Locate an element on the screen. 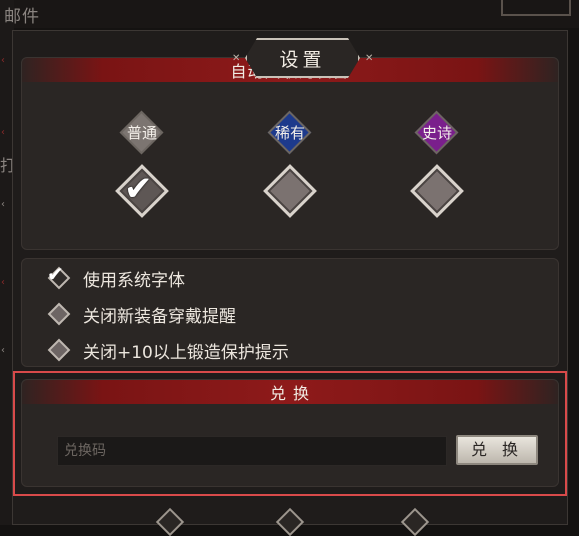 This screenshot has height=536, width=579. option-label: 关闭新装备穿戴提醒 is located at coordinates (159, 316).